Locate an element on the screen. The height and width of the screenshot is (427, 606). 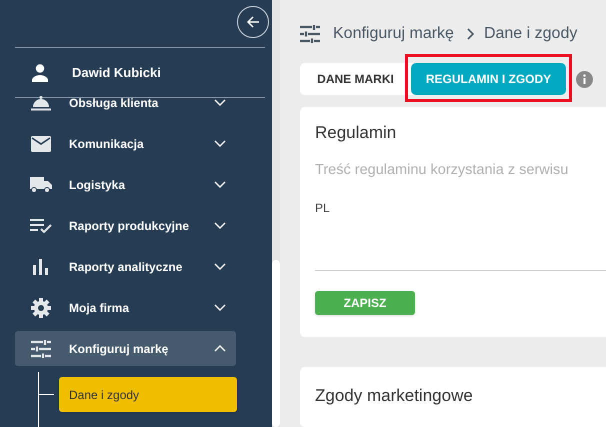
truck-icon is located at coordinates (41, 184).